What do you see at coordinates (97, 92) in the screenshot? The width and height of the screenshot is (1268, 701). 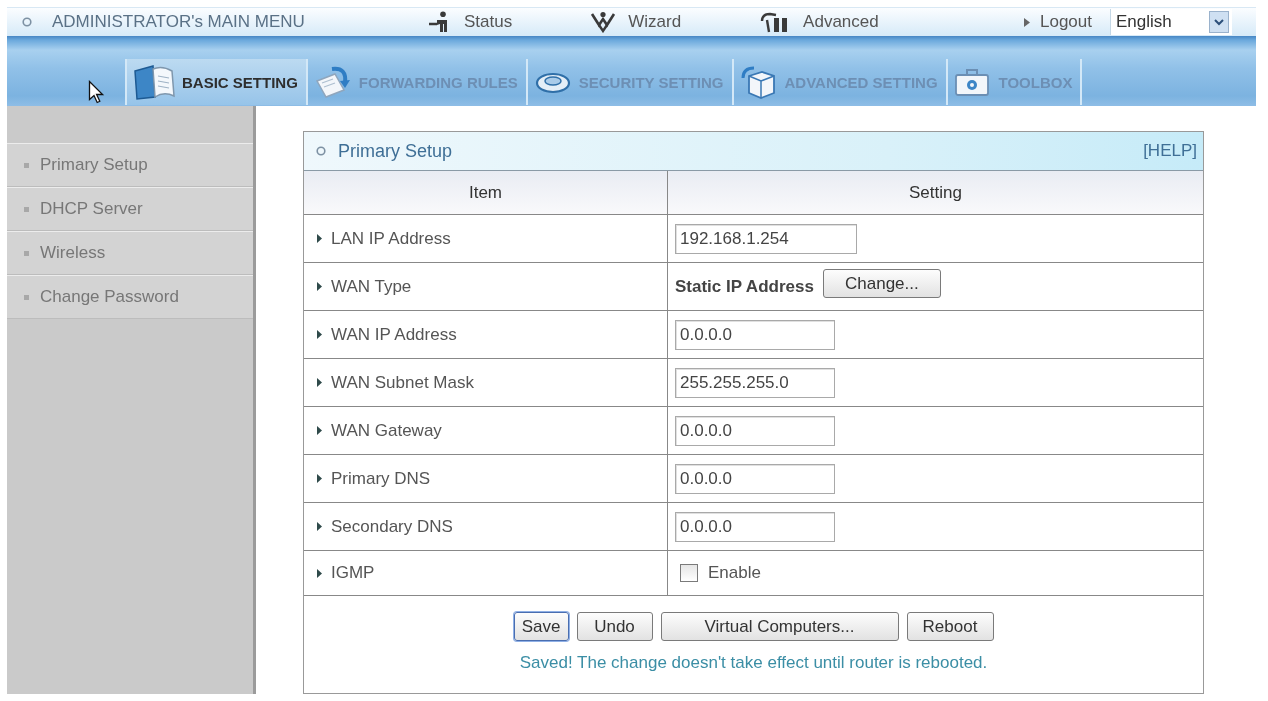 I see `cursor-icon` at bounding box center [97, 92].